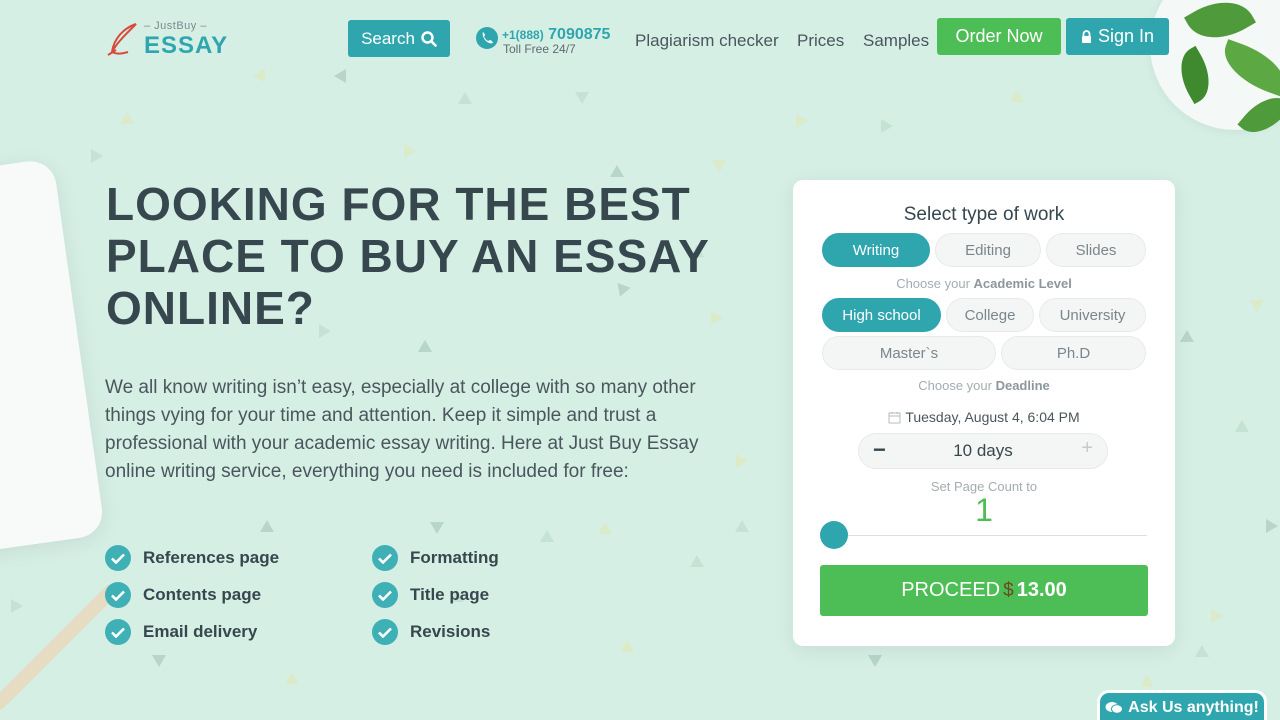  I want to click on work-type-writing: Writing, so click(876, 250).